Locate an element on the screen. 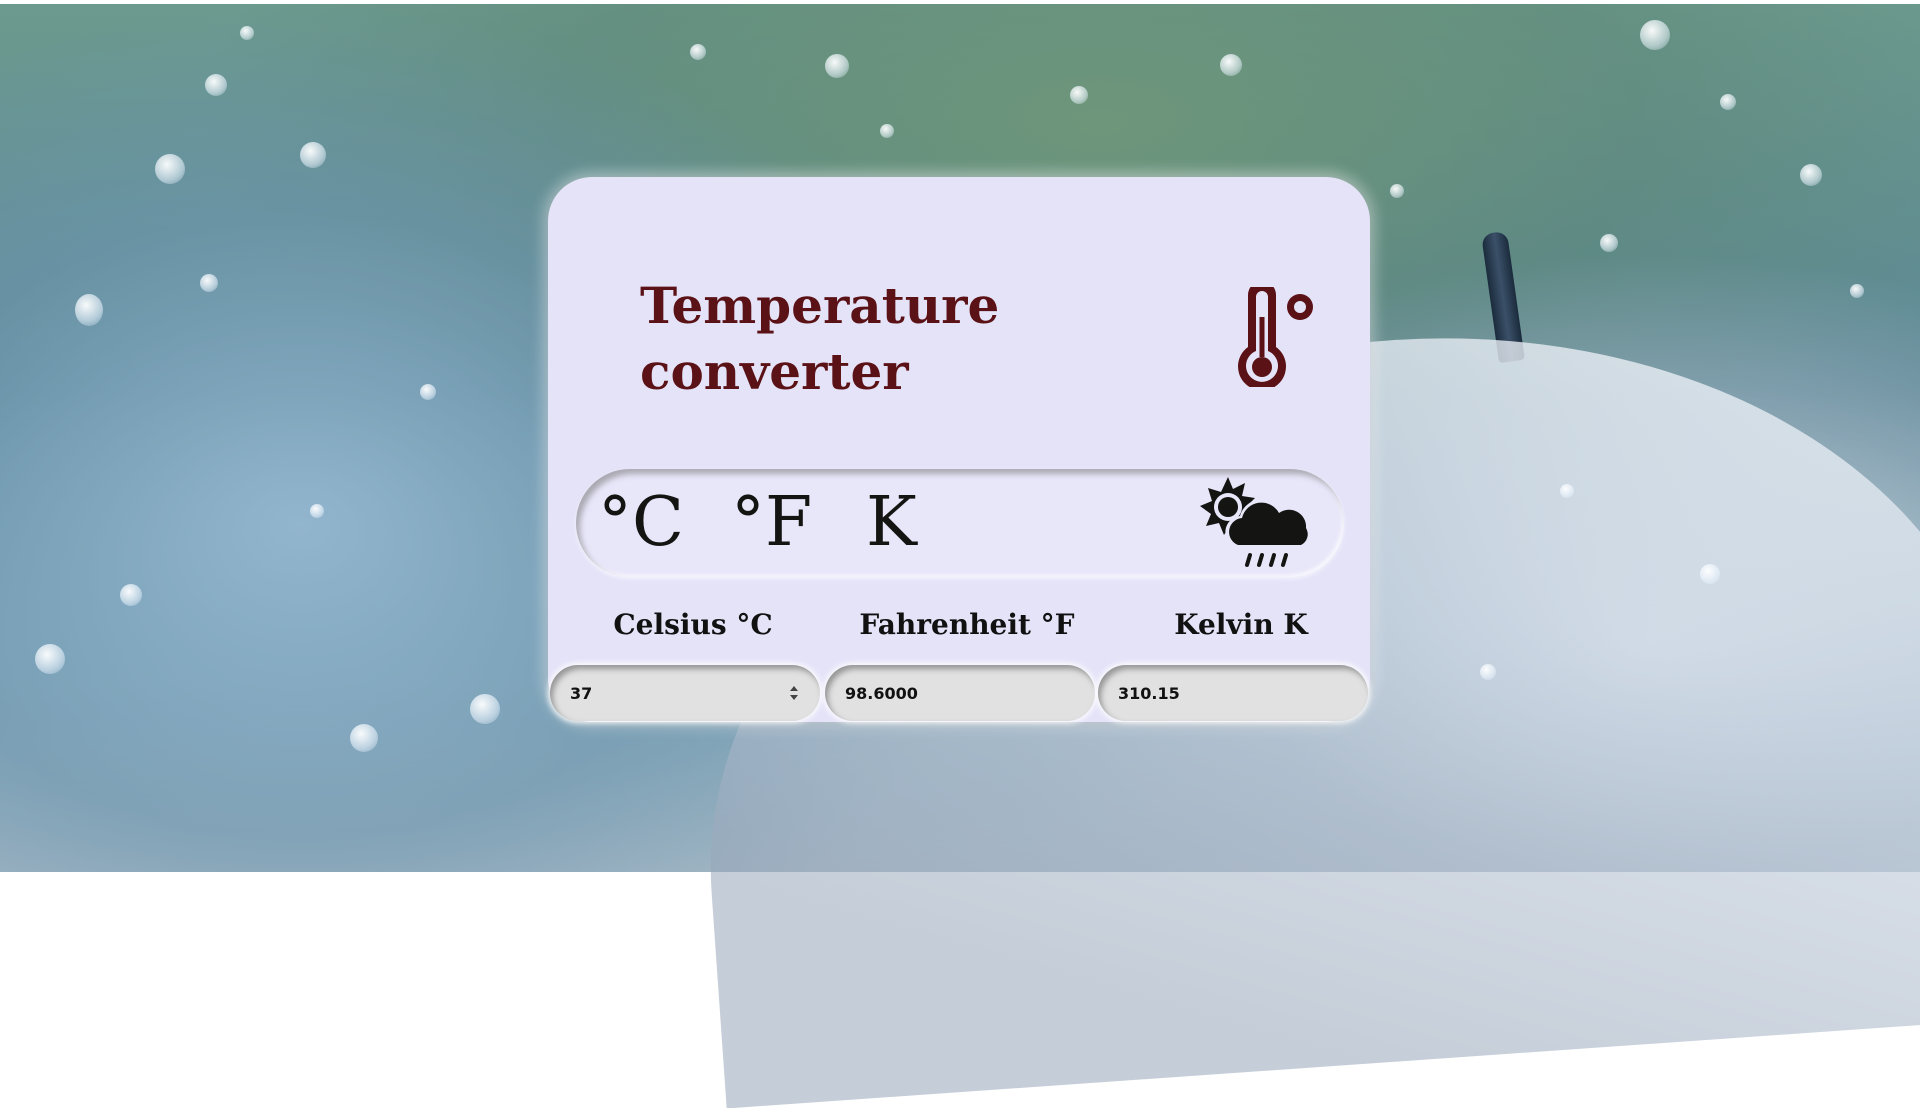 This screenshot has width=1920, height=1108. fahrenheit-field-container is located at coordinates (960, 693).